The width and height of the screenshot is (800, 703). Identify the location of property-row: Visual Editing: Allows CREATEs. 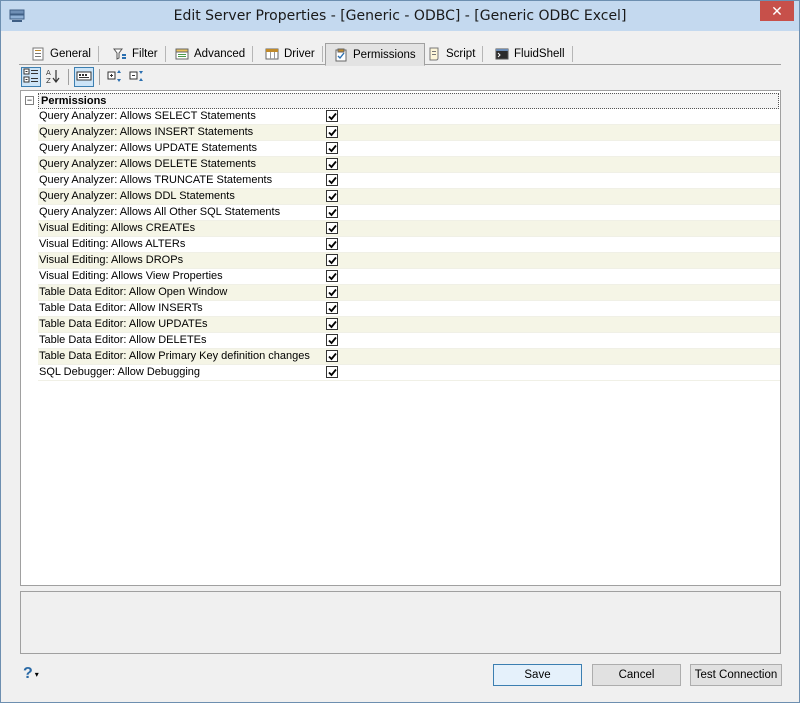
(409, 229).